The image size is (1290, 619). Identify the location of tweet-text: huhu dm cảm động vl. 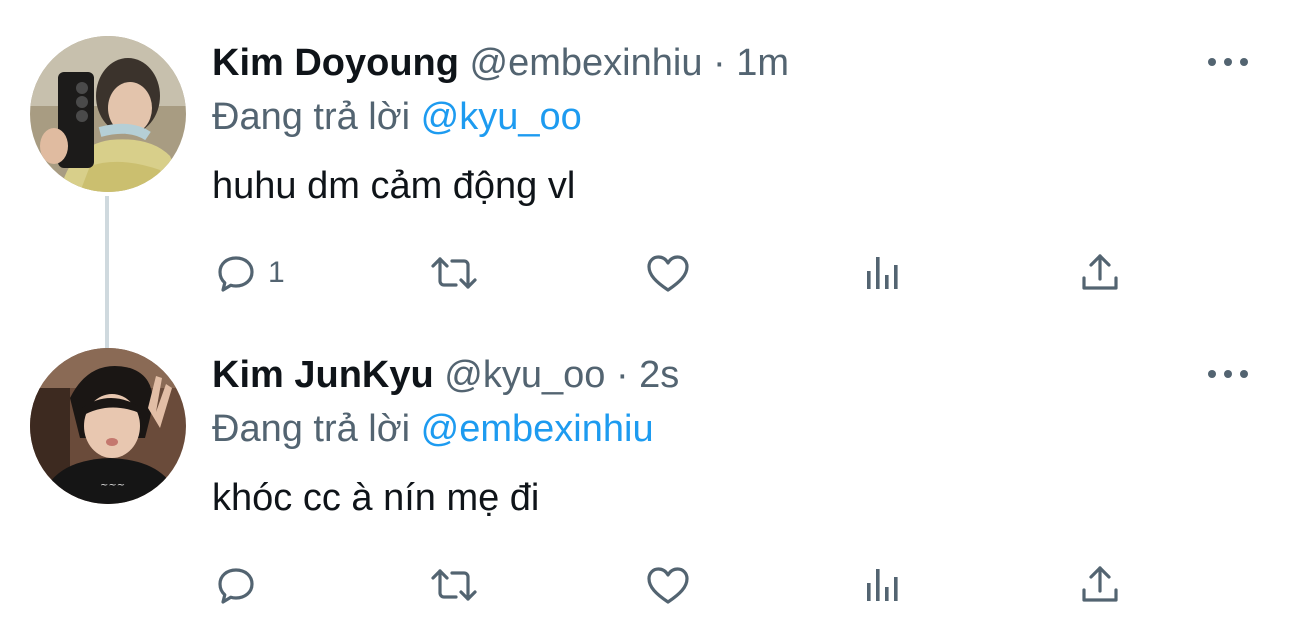
(394, 186).